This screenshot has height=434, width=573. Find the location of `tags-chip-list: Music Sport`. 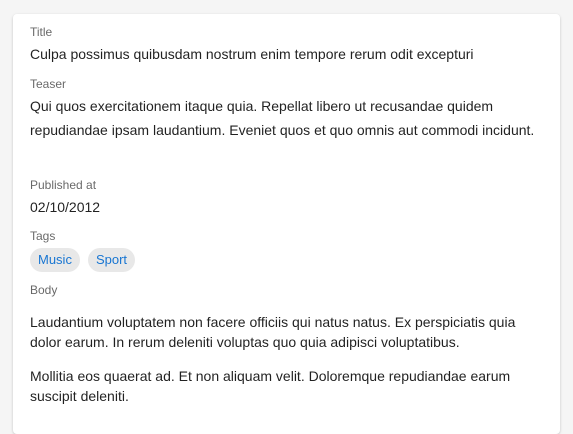

tags-chip-list: Music Sport is located at coordinates (286, 260).